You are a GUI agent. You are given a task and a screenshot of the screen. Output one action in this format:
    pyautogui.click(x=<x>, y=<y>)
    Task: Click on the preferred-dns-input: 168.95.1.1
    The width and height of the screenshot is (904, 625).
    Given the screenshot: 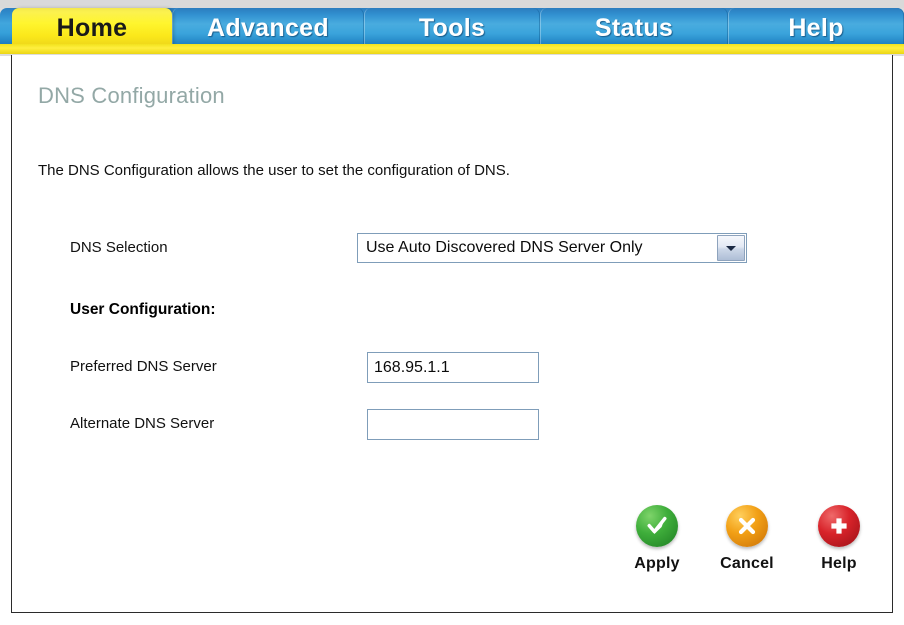 What is the action you would take?
    pyautogui.click(x=453, y=367)
    